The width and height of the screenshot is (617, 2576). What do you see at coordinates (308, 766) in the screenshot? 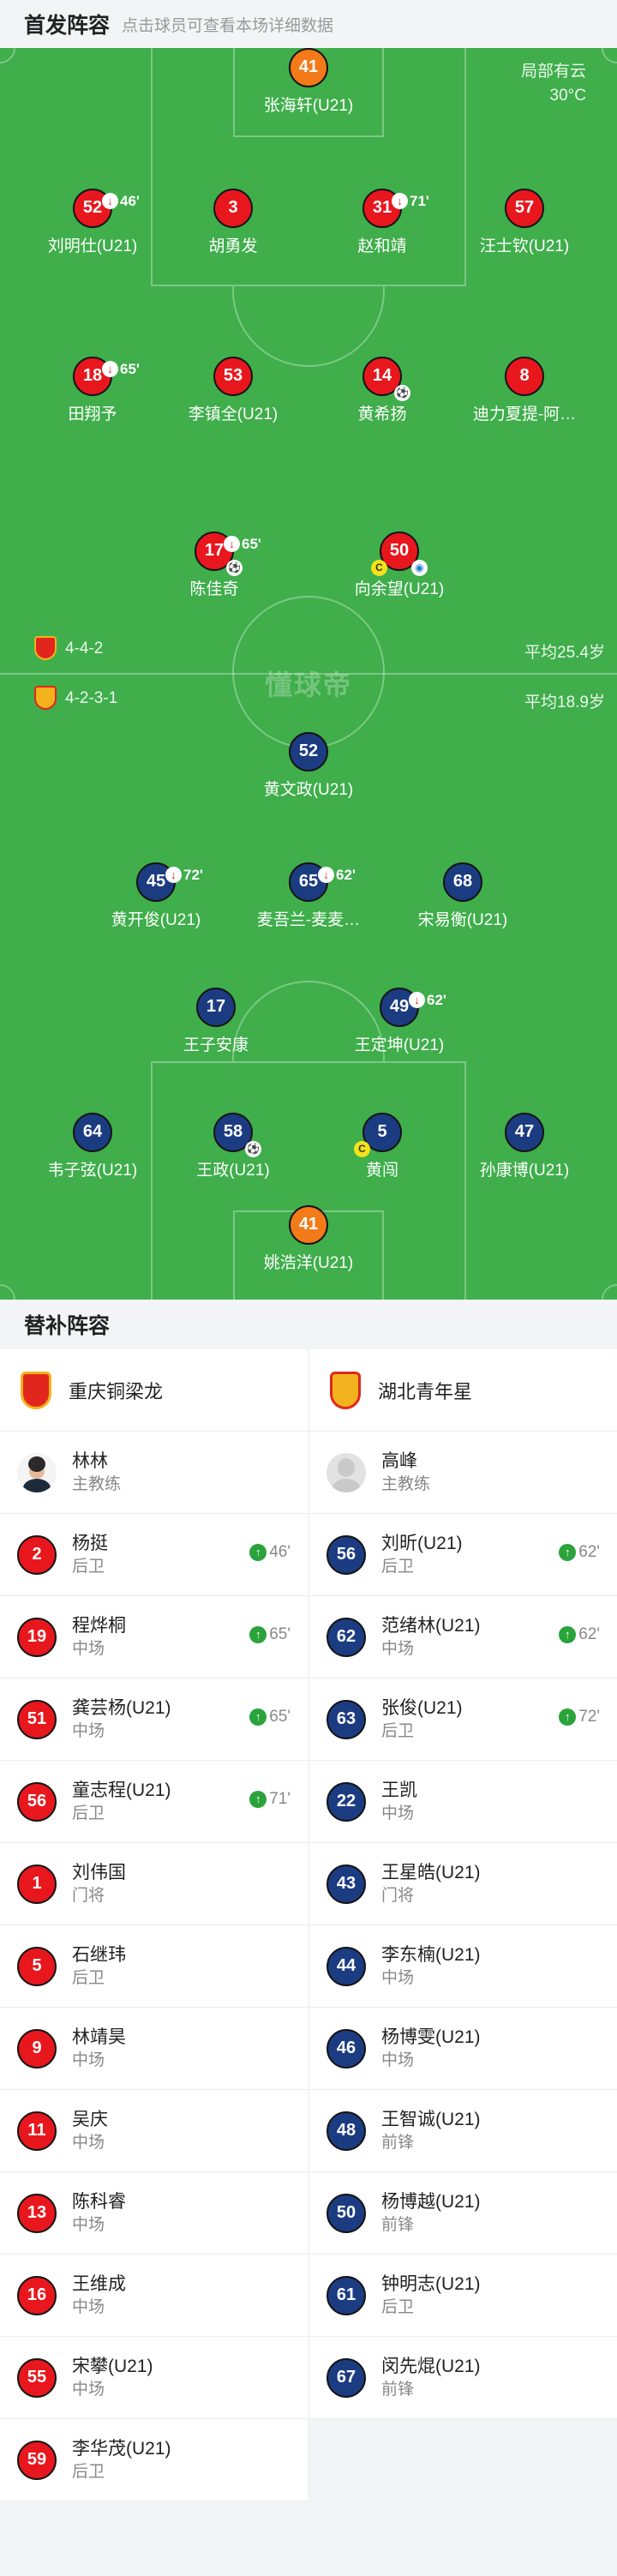
I see `pitch-player: 52 黄文政(U21)` at bounding box center [308, 766].